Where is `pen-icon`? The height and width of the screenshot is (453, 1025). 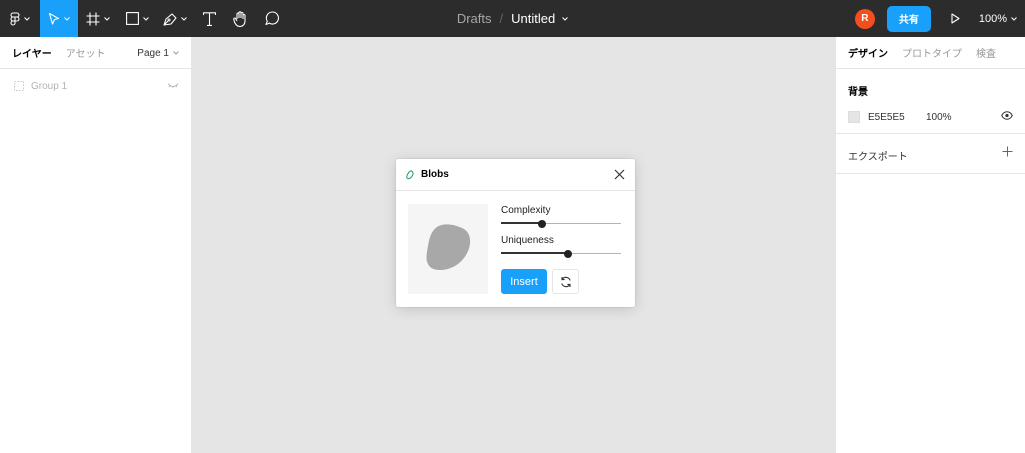
pen-icon is located at coordinates (170, 19).